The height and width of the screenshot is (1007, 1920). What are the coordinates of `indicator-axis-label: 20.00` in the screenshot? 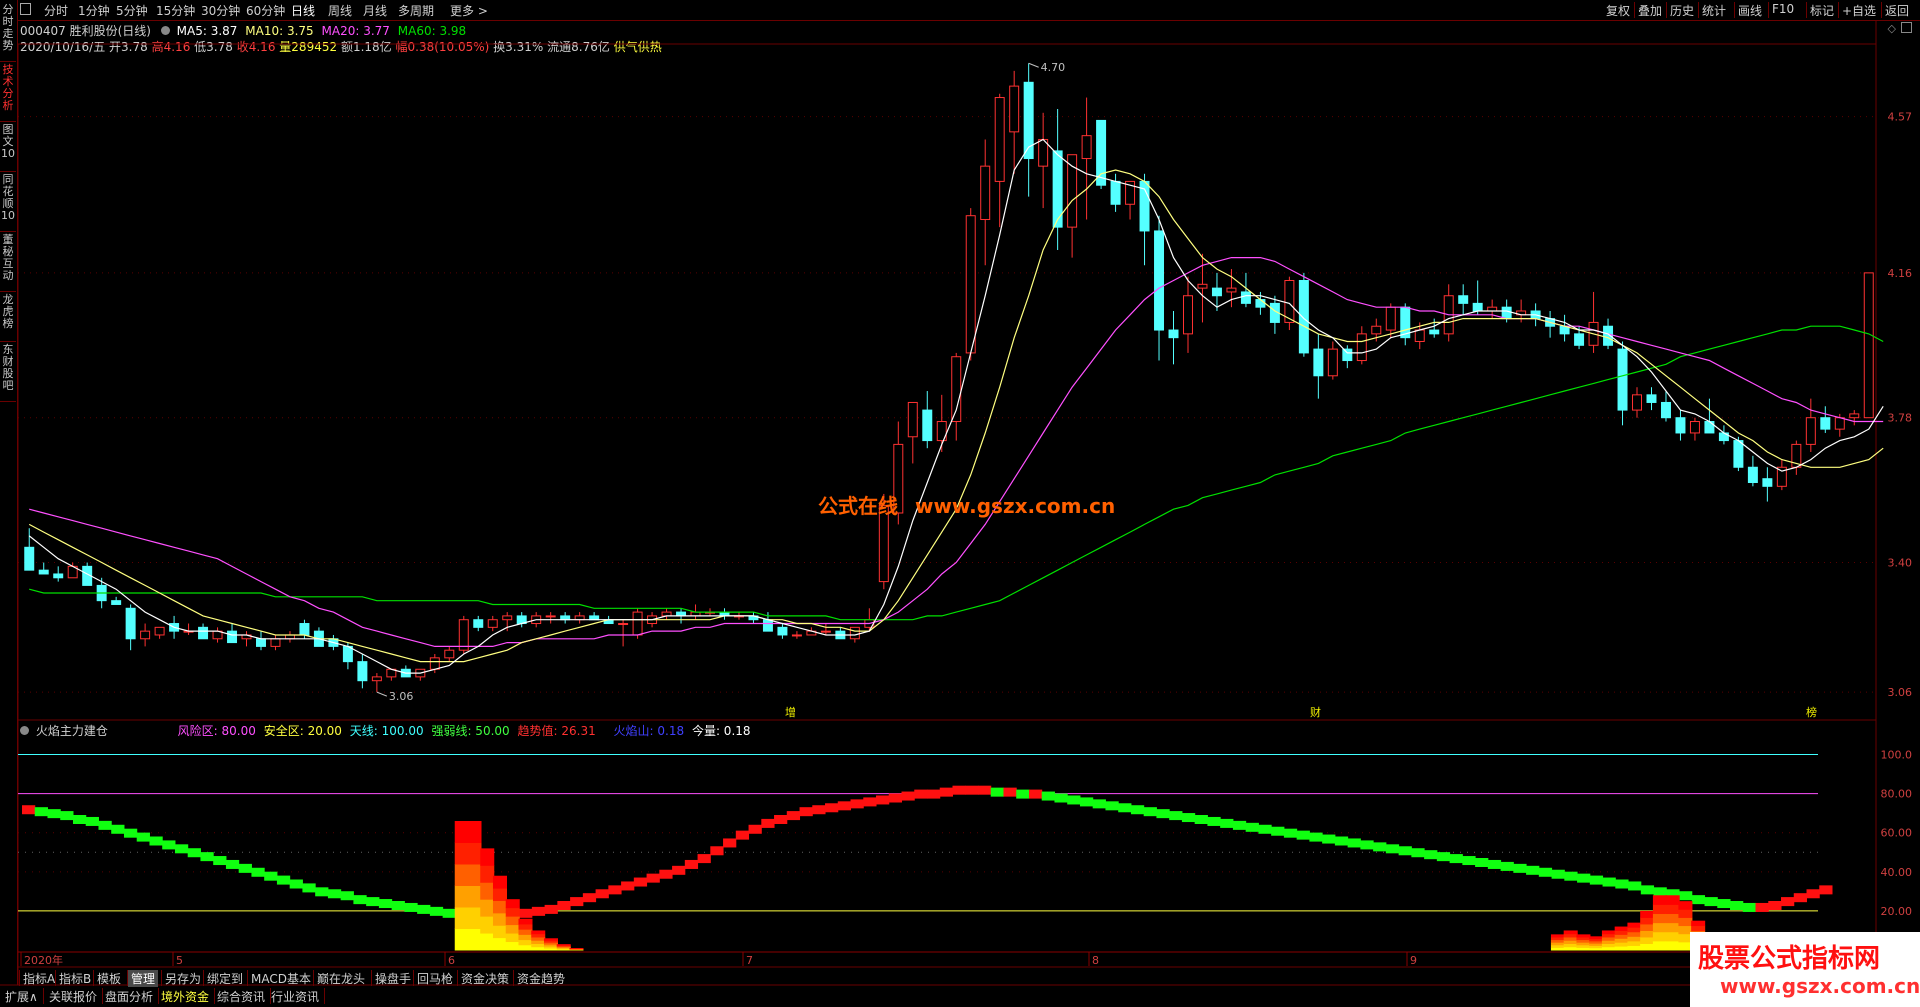 It's located at (1897, 911).